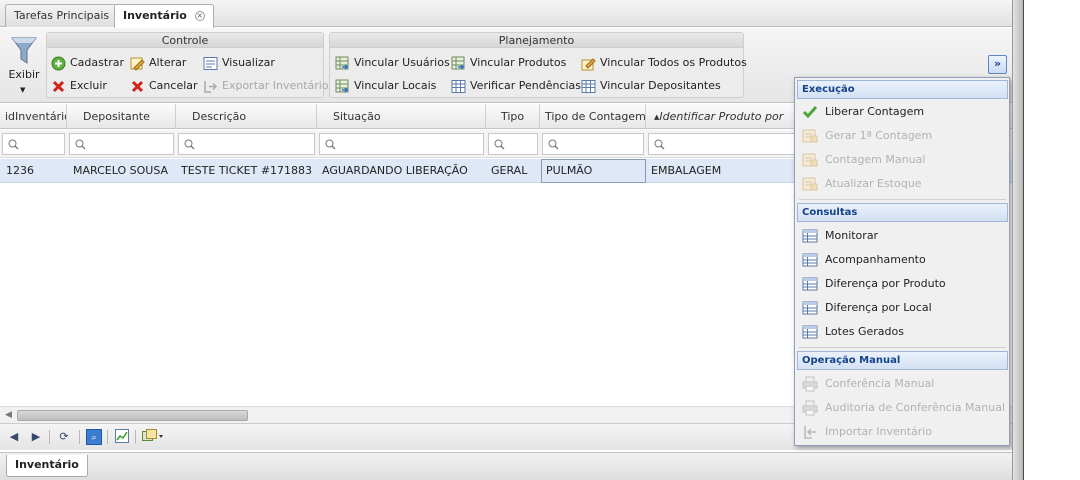 The image size is (1080, 480). What do you see at coordinates (879, 431) in the screenshot?
I see `menu-item-label: Importar Inventário` at bounding box center [879, 431].